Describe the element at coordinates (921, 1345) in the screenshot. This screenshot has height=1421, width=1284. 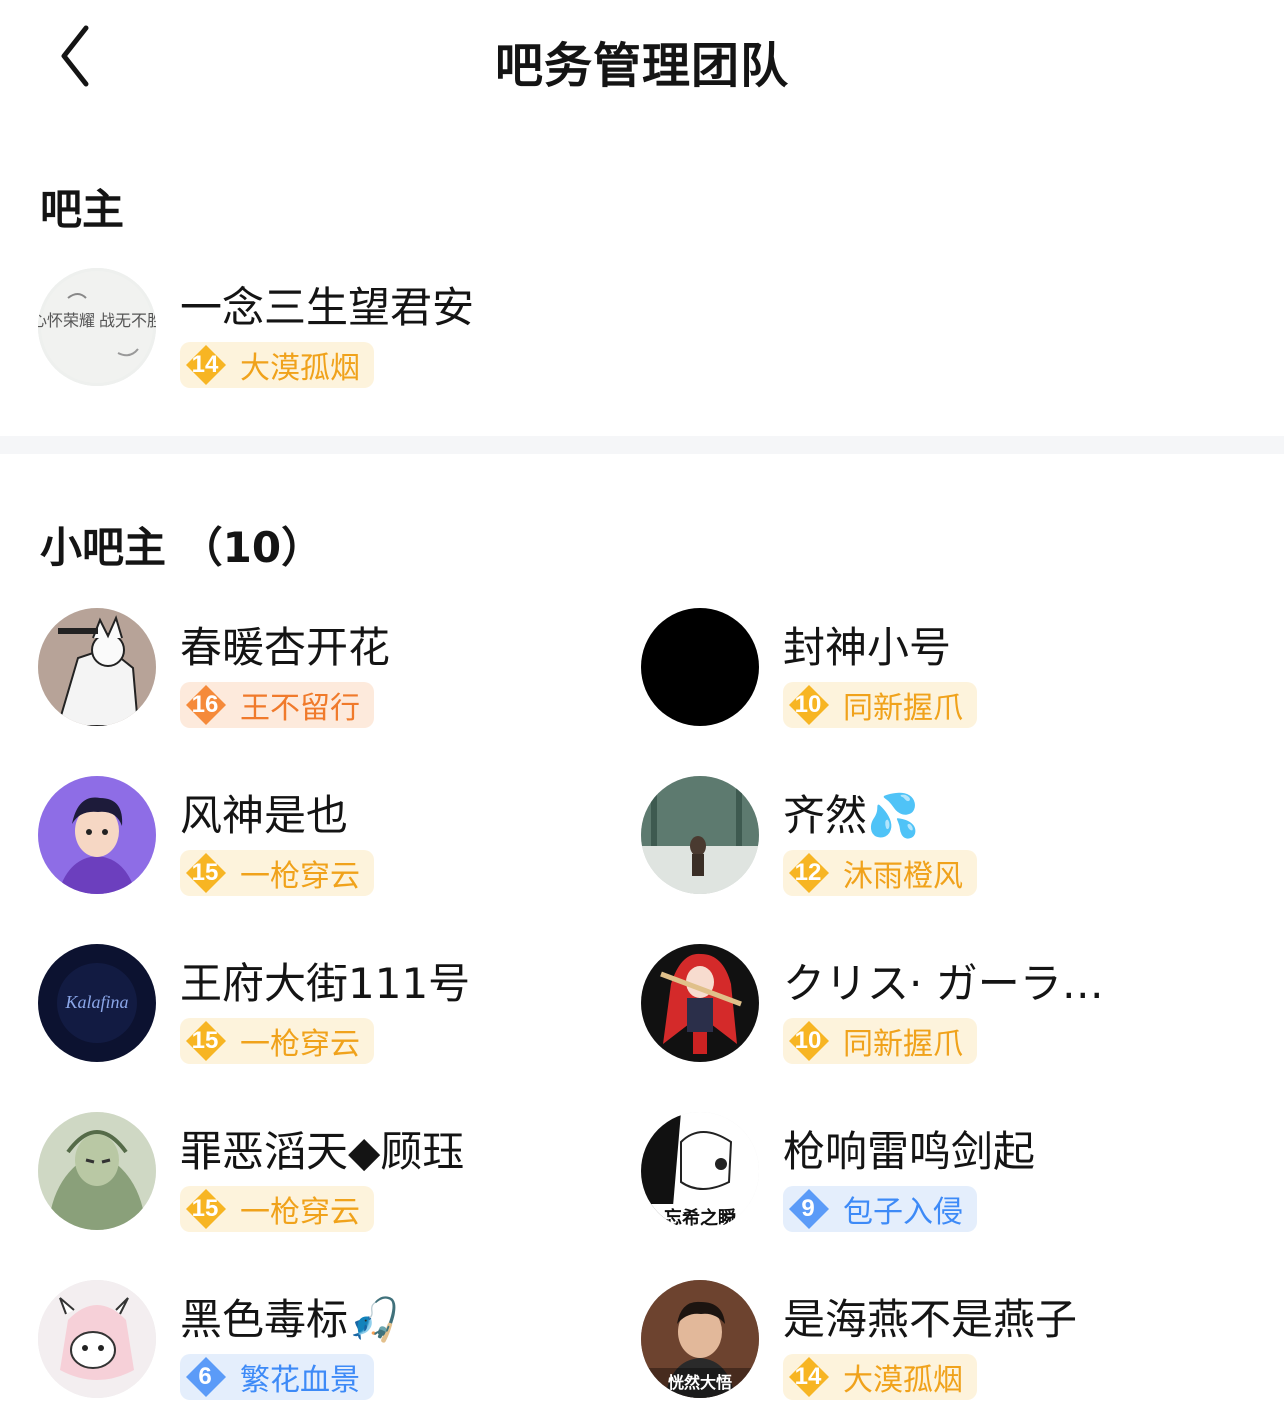
I see `deputy-member: 恍然大悟 是海燕不是燕子 14 大漠孤烟` at that location.